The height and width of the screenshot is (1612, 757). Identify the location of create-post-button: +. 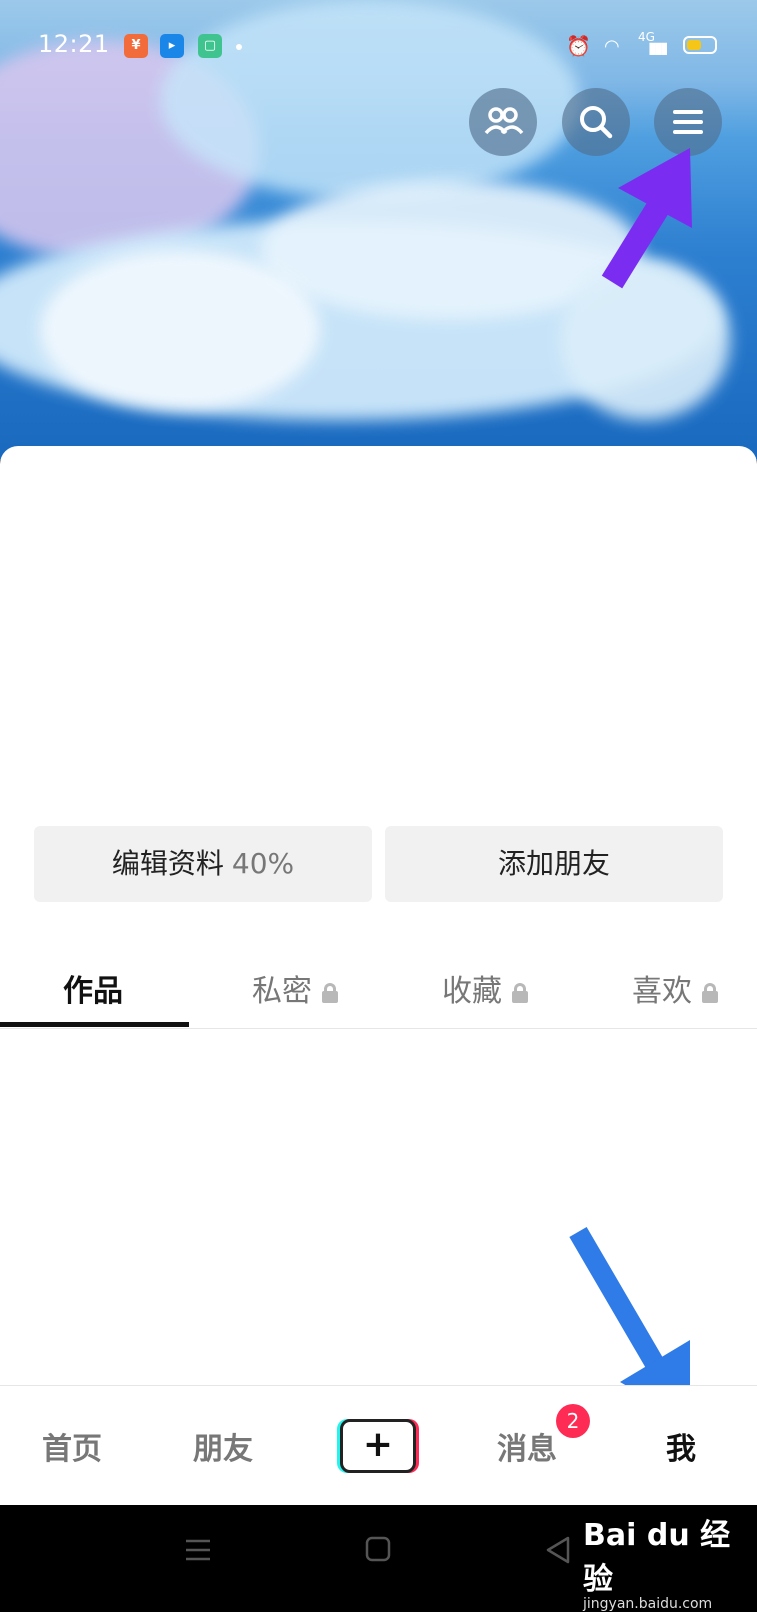
(378, 1446).